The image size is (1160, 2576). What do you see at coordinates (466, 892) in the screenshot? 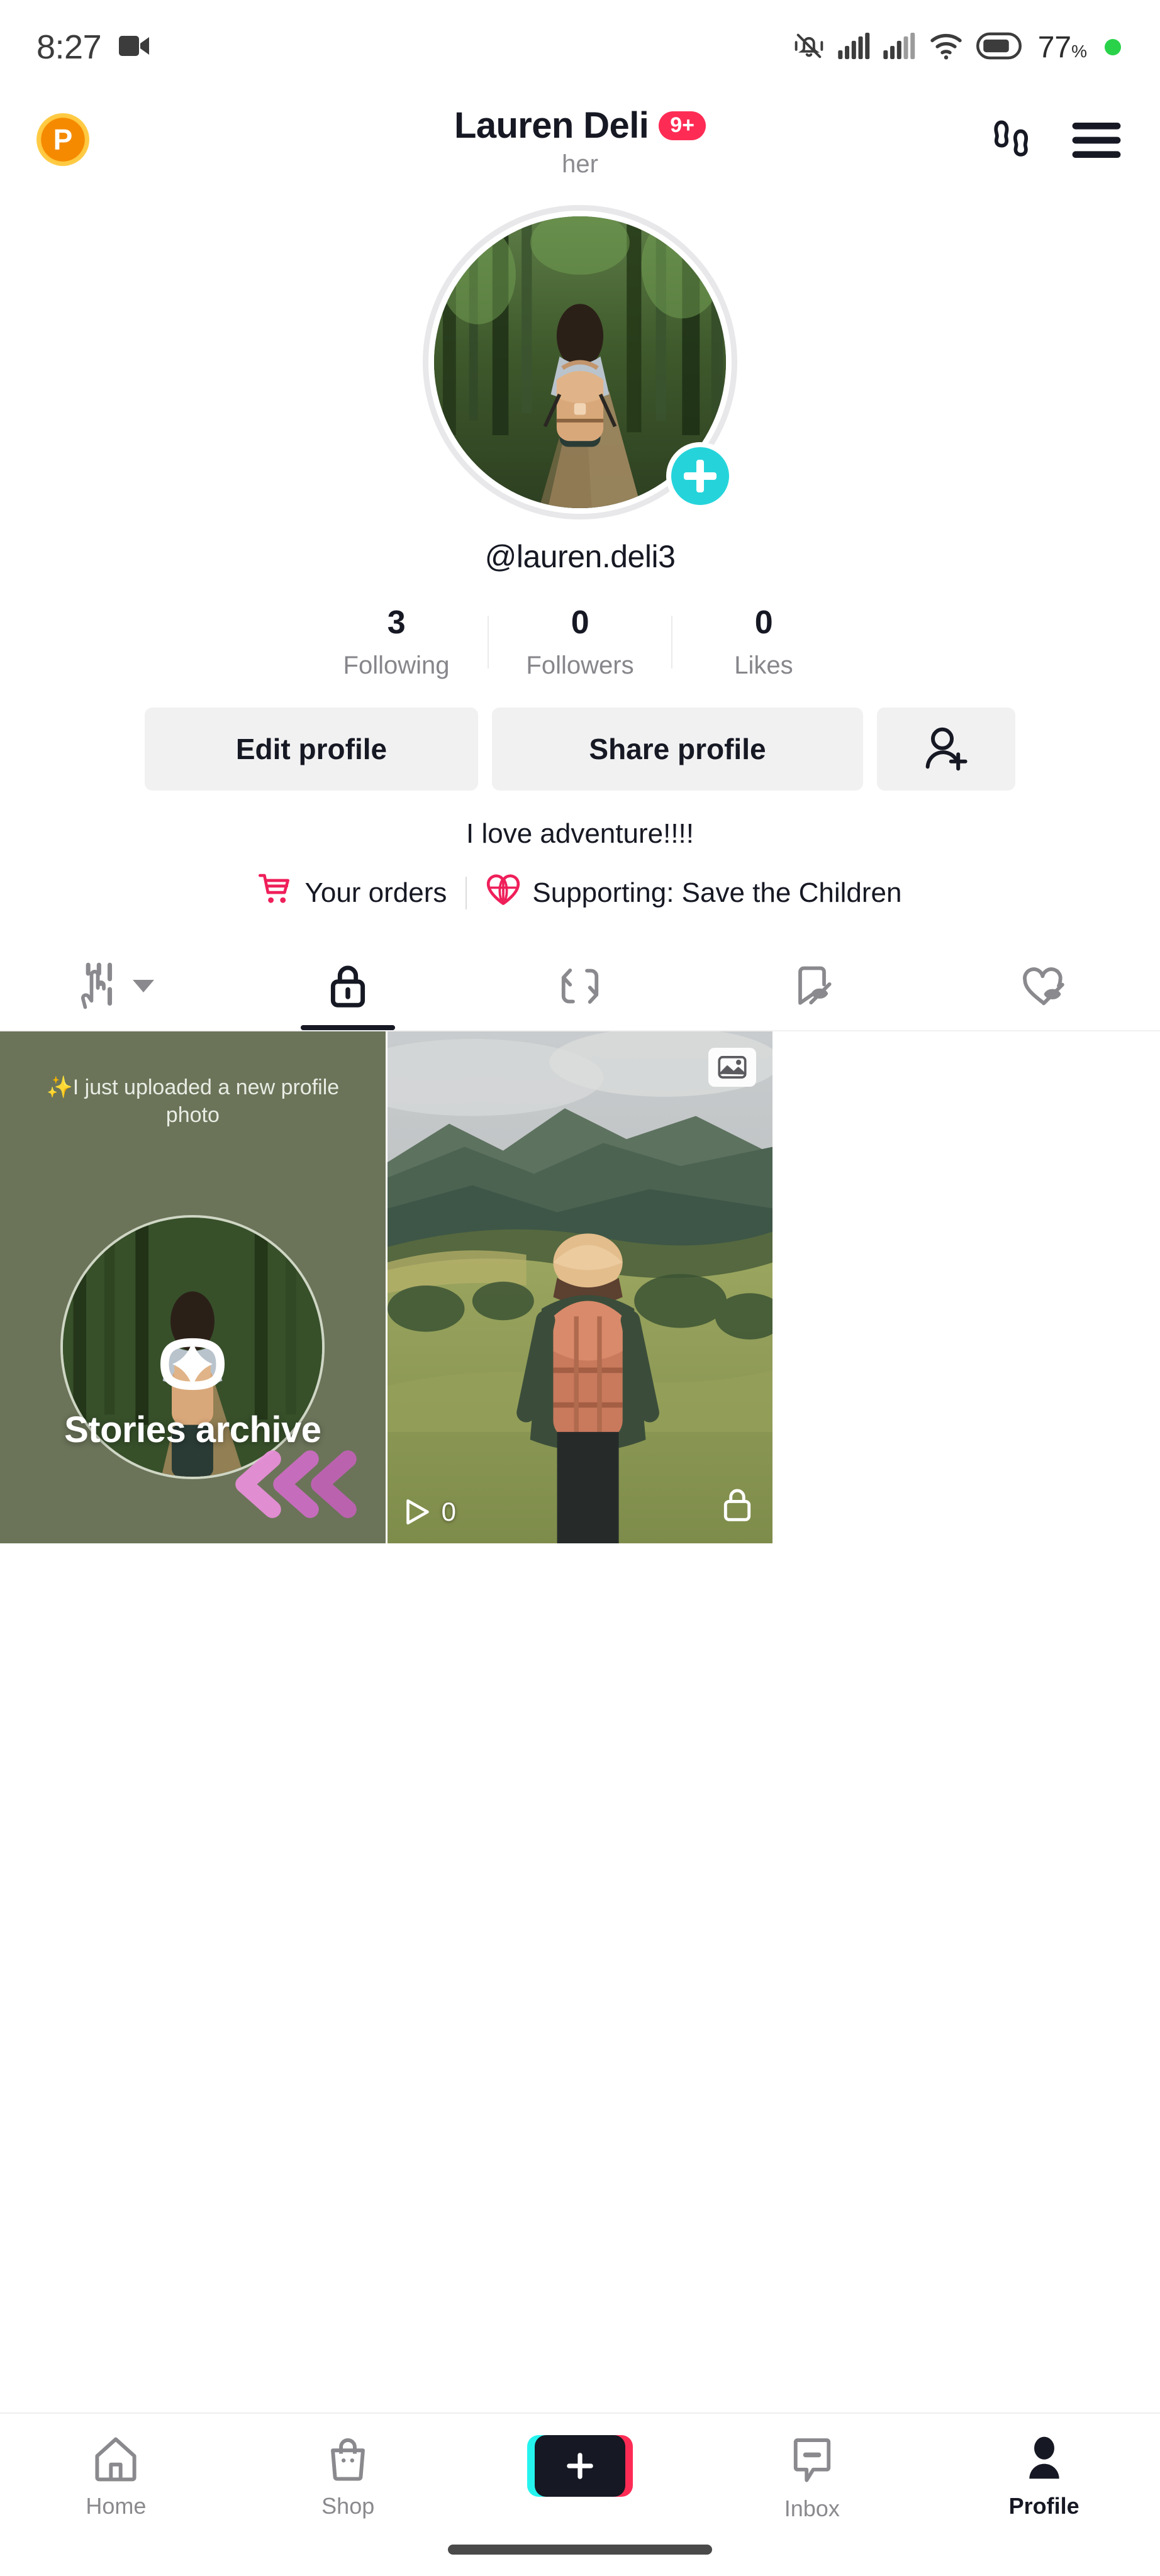
I see `links-divider` at bounding box center [466, 892].